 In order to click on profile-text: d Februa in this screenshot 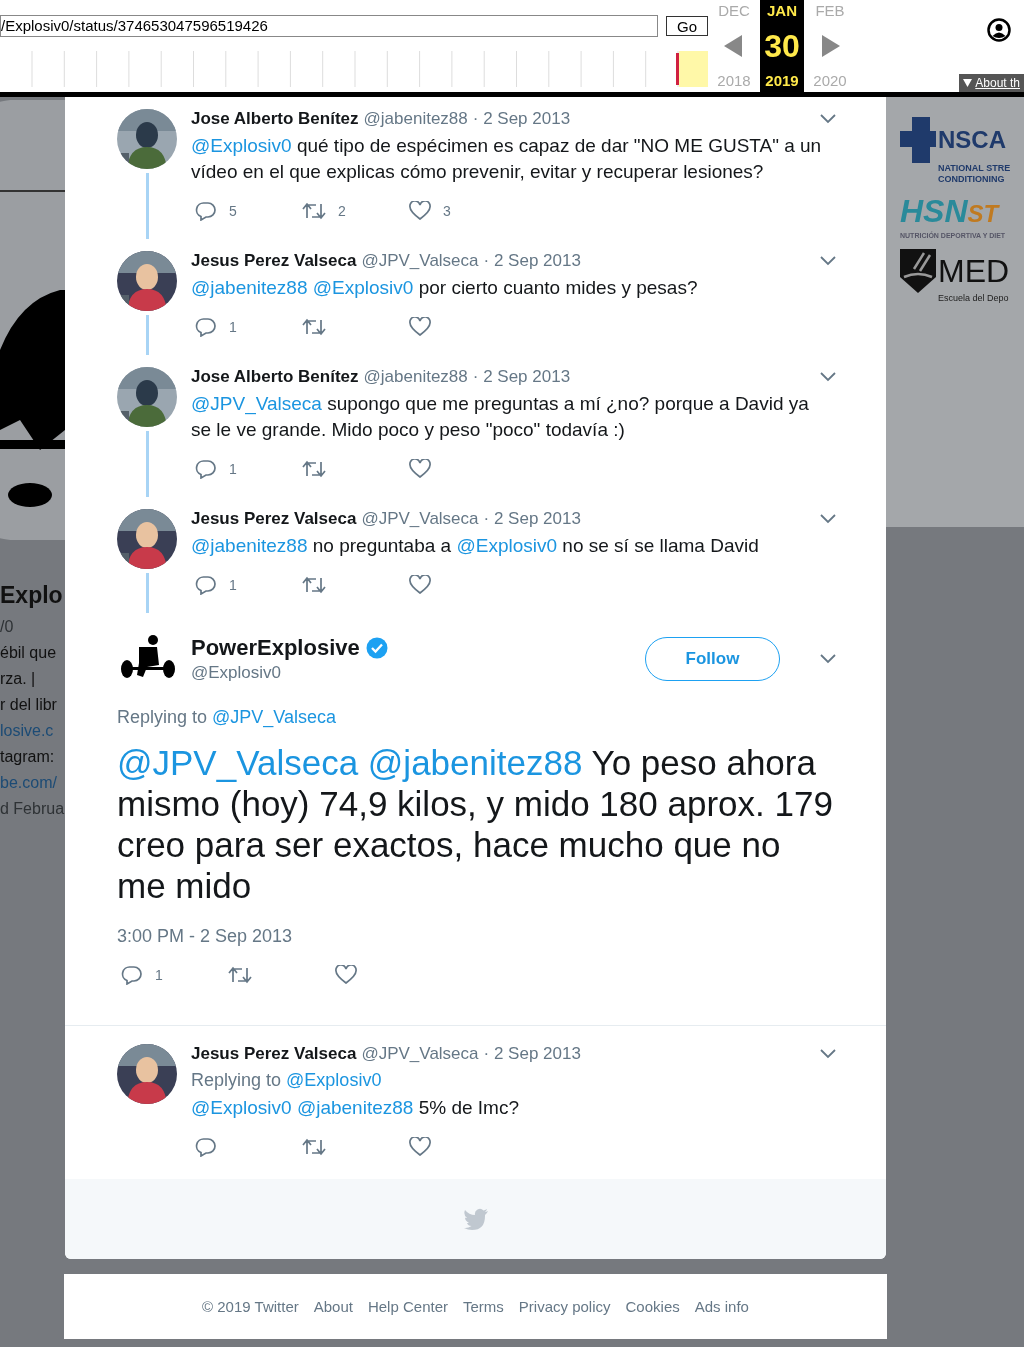, I will do `click(32, 809)`.